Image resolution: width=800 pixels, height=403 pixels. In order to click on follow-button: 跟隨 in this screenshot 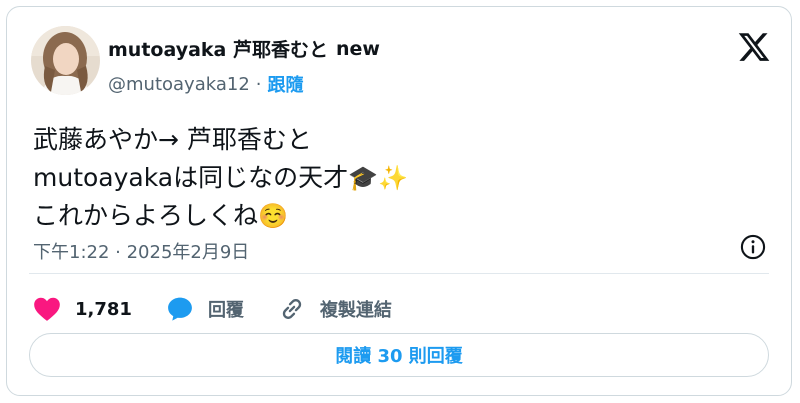, I will do `click(286, 84)`.